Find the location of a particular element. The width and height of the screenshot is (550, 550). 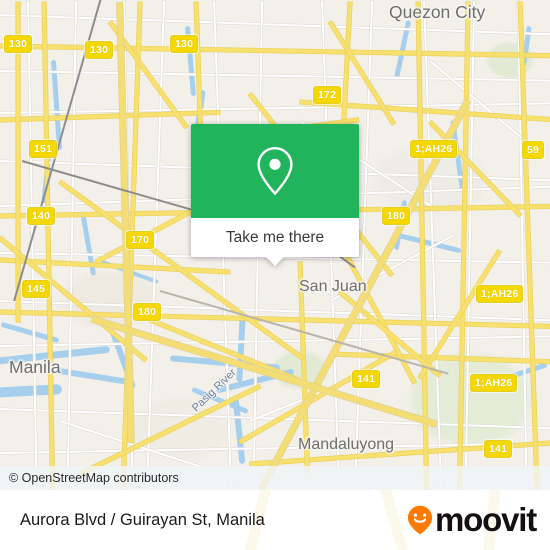

station-popup-card: Take me there is located at coordinates (275, 195).